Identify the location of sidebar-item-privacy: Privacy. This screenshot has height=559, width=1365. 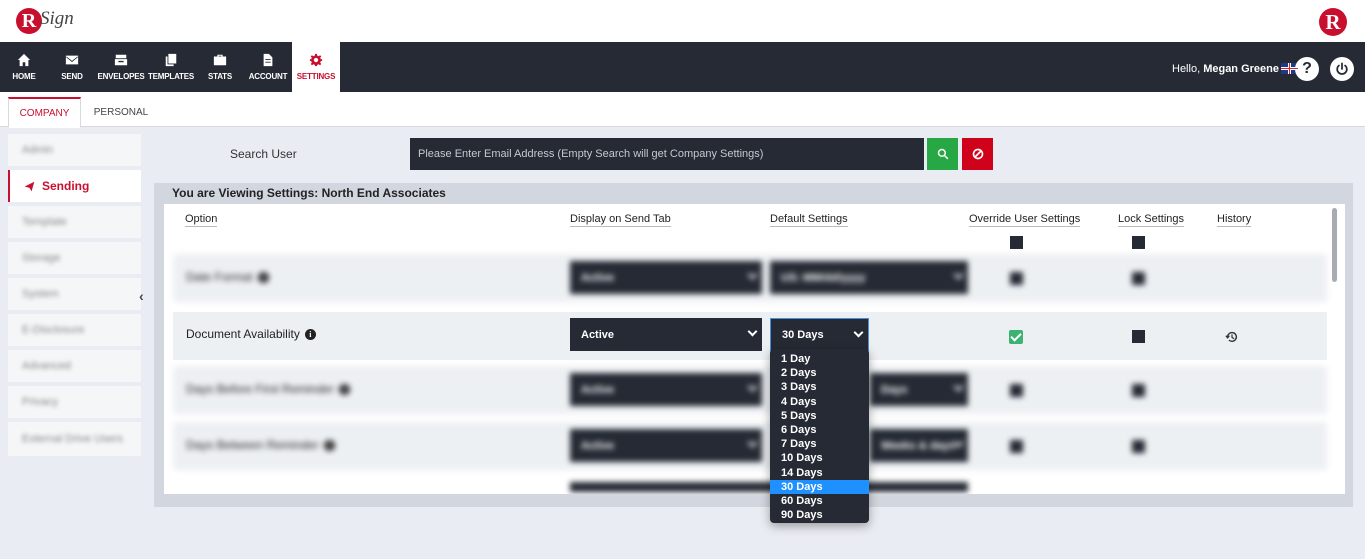
(74, 402).